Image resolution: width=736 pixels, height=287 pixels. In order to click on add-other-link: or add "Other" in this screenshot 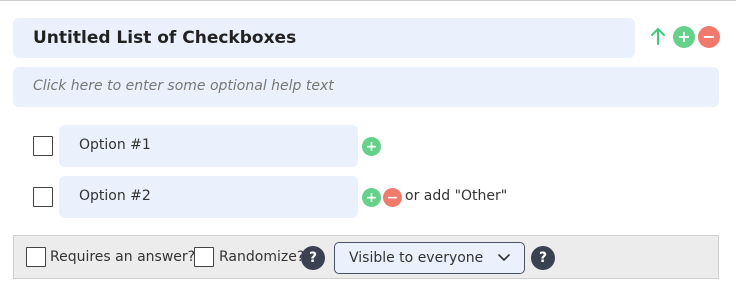, I will do `click(456, 196)`.